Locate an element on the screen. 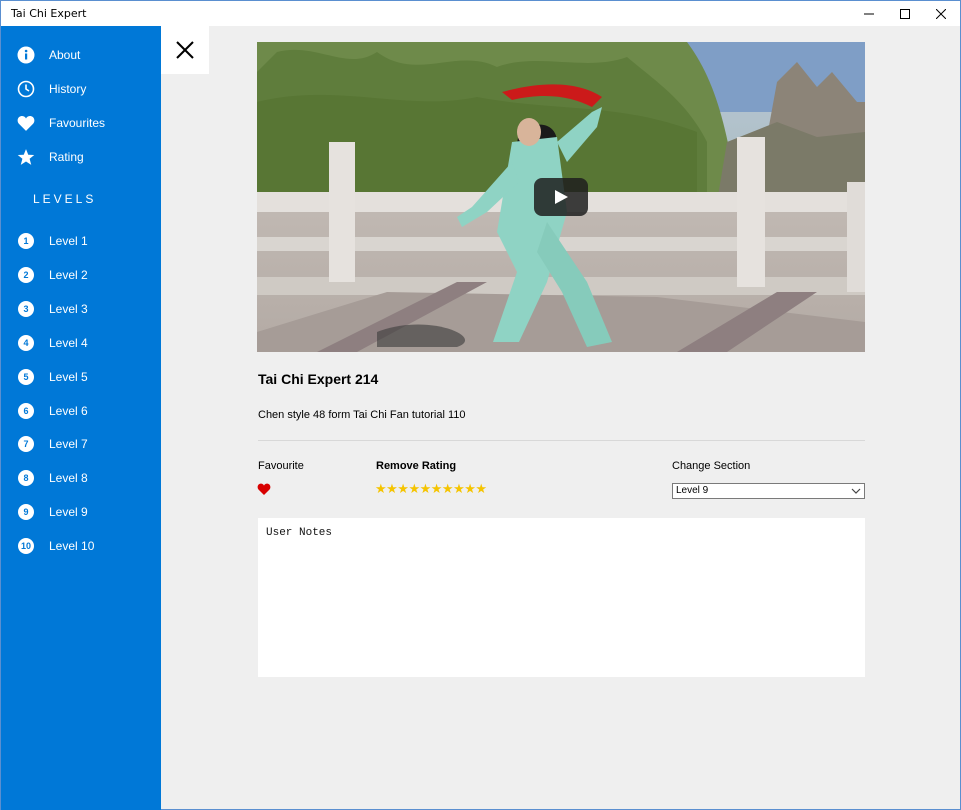 The image size is (961, 810). clock-icon is located at coordinates (26, 89).